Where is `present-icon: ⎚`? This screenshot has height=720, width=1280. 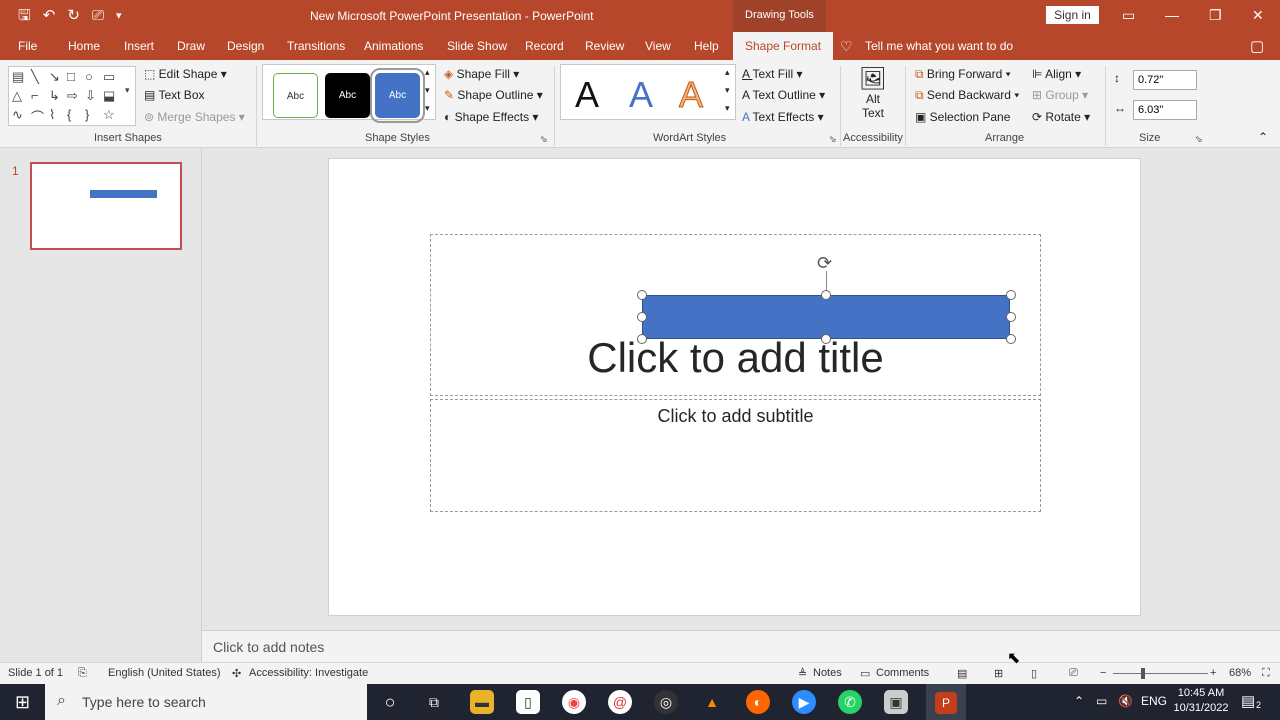
present-icon: ⎚ is located at coordinates (98, 16).